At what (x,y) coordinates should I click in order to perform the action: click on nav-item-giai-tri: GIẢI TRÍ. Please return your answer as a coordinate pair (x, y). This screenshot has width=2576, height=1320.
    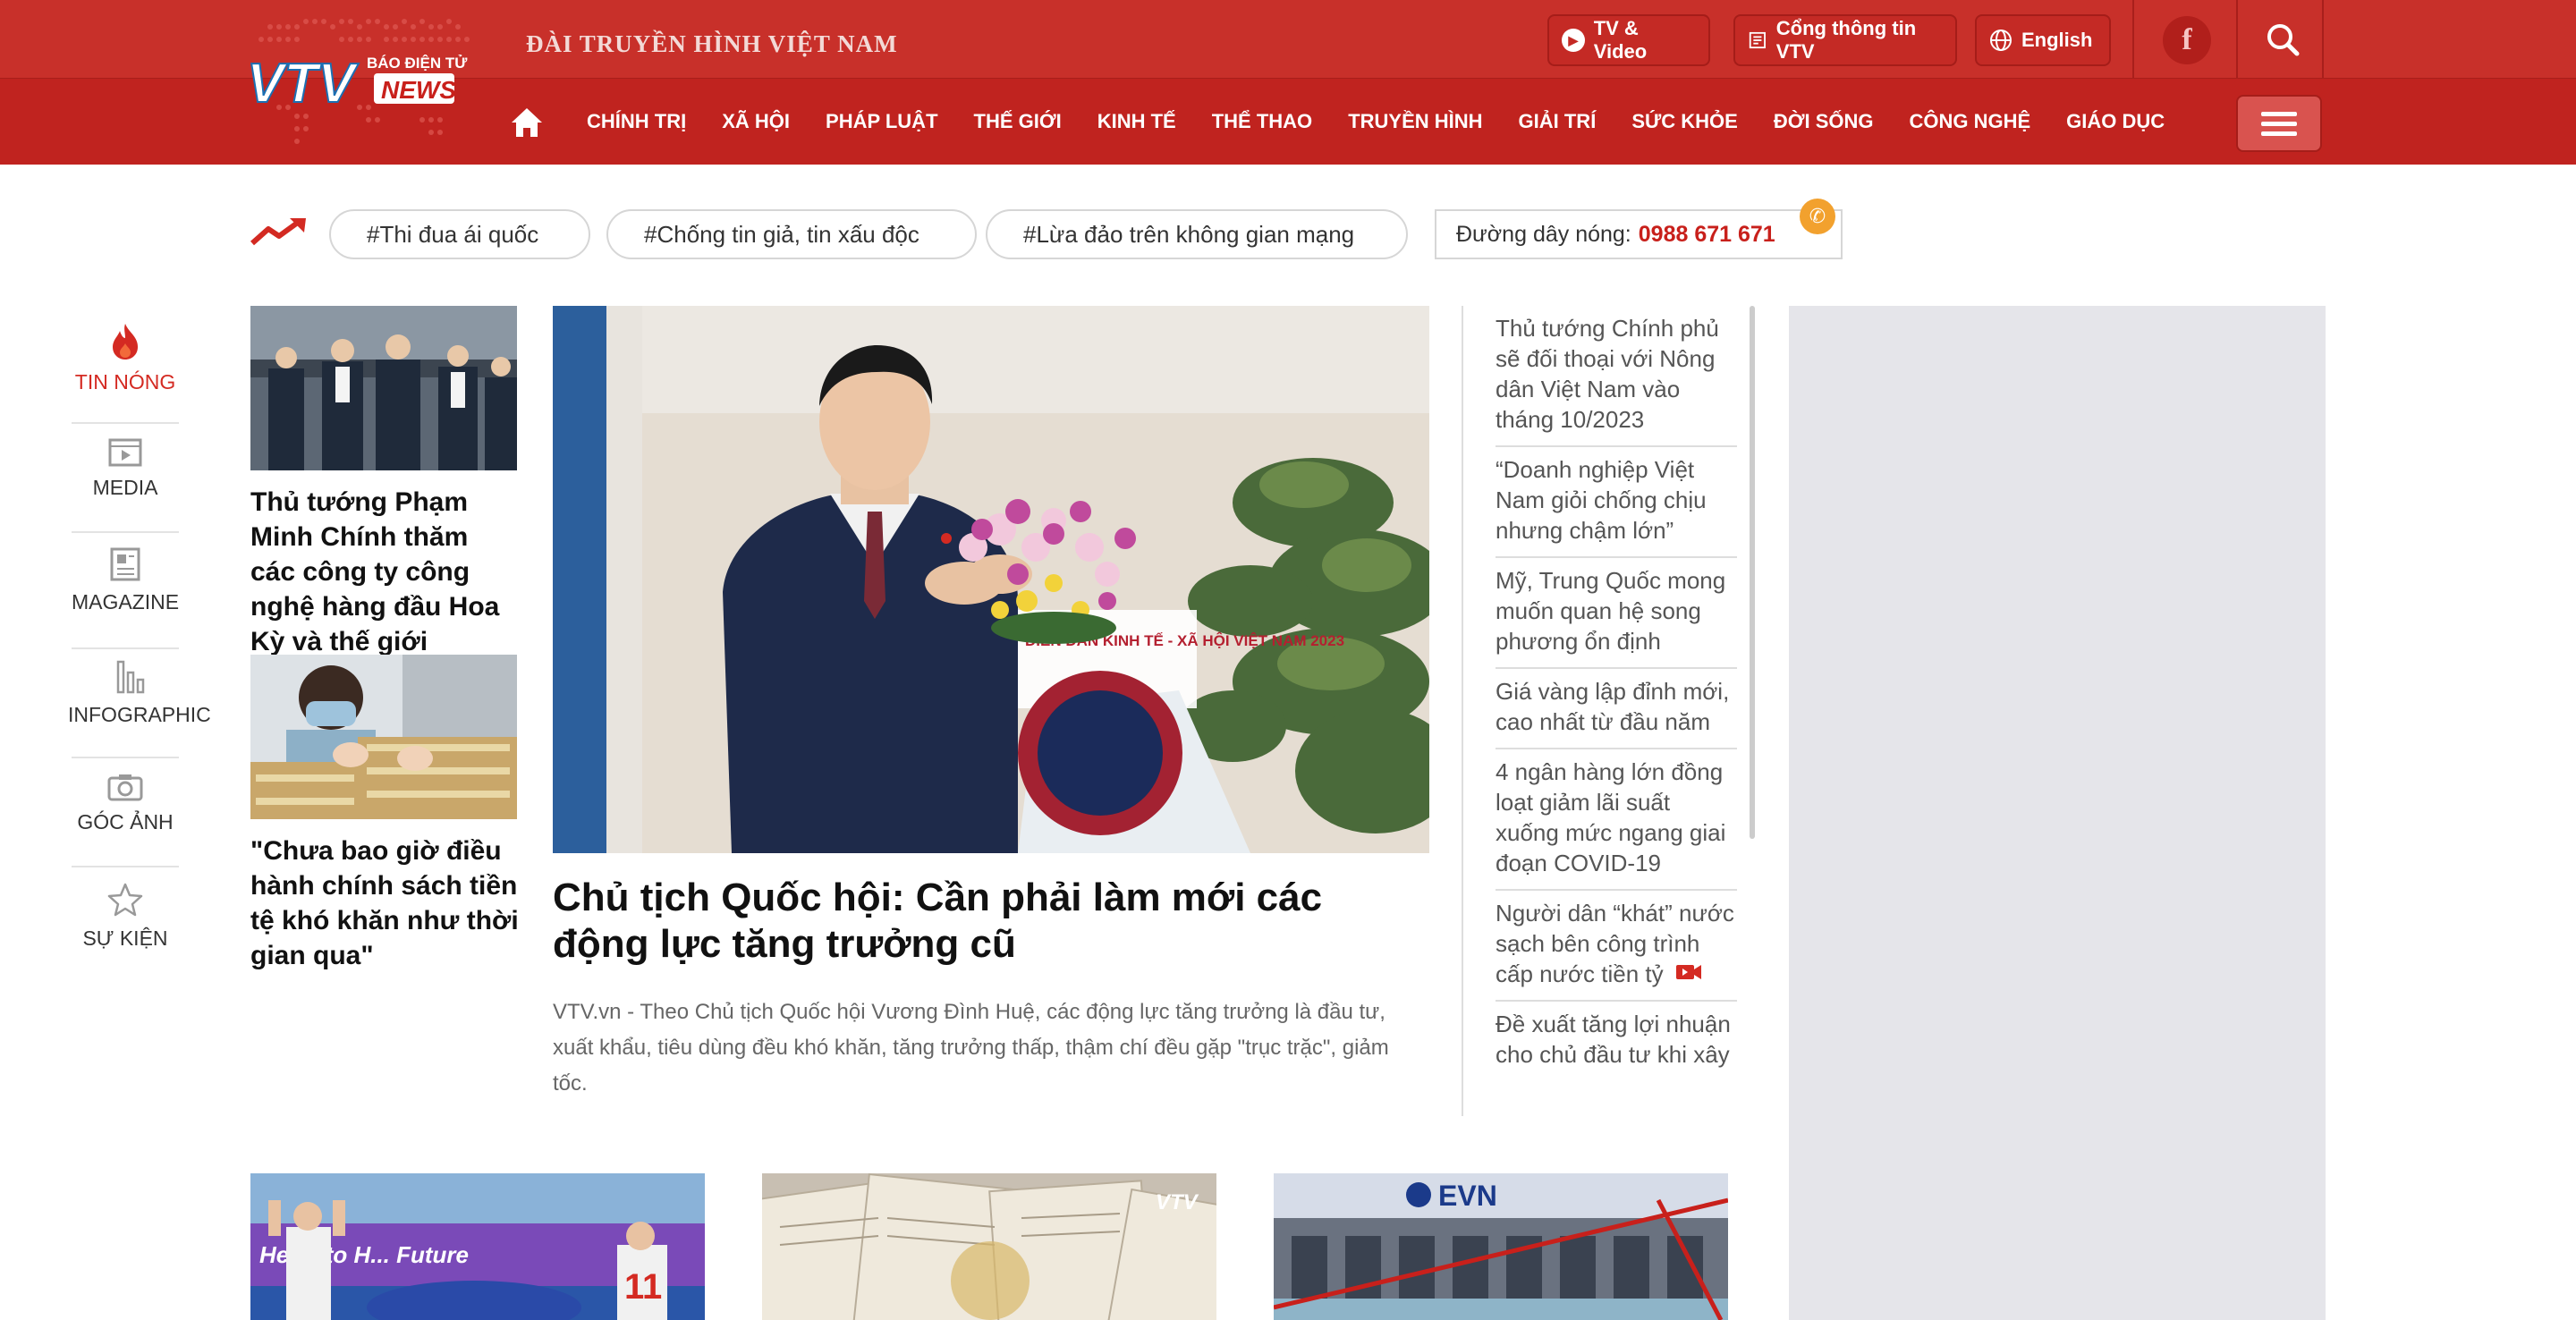
    Looking at the image, I should click on (1558, 121).